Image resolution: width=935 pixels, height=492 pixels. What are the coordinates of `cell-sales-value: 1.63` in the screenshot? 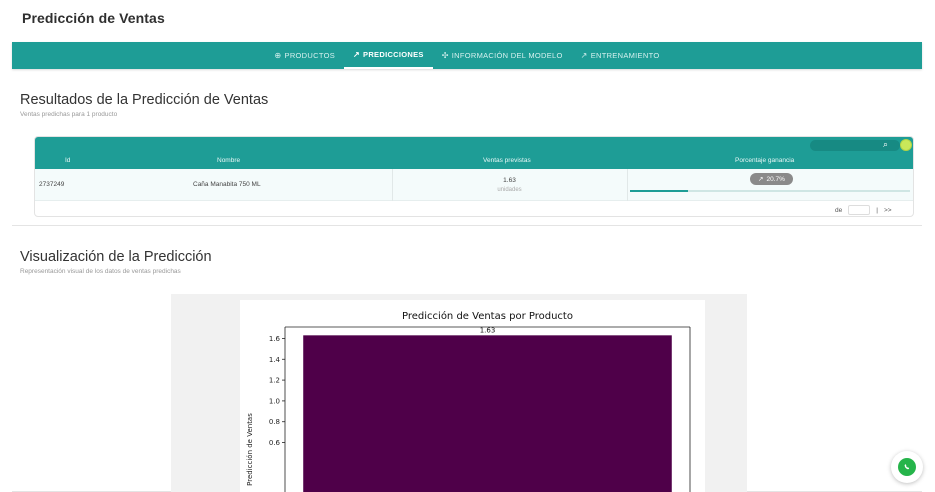 It's located at (509, 180).